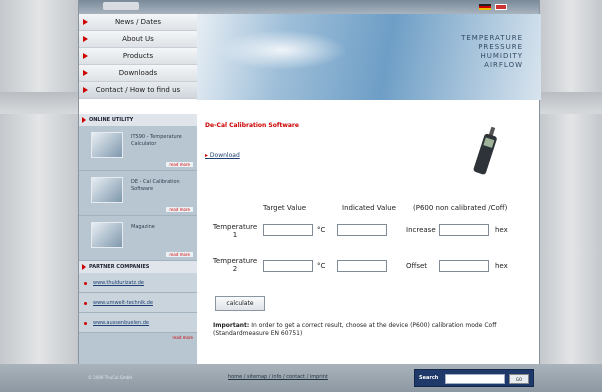 The height and width of the screenshot is (392, 602). Describe the element at coordinates (485, 153) in the screenshot. I see `thermometer-device-image` at that location.